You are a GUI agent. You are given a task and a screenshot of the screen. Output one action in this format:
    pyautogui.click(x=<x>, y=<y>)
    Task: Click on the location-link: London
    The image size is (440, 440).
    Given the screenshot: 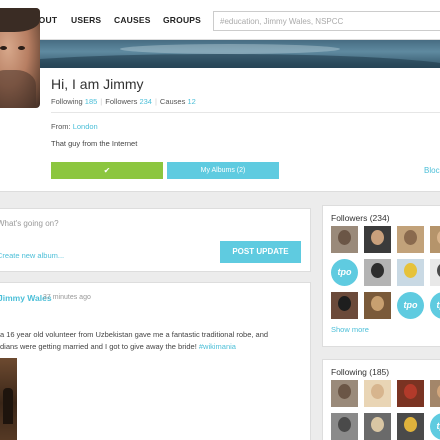 What is the action you would take?
    pyautogui.click(x=85, y=126)
    